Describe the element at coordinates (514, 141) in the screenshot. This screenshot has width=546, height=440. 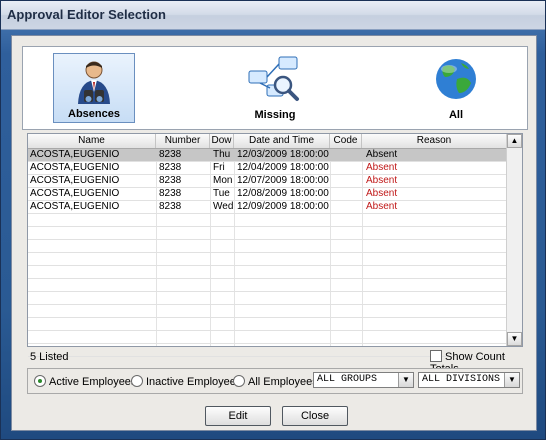
I see `scroll-up-button: ▲` at that location.